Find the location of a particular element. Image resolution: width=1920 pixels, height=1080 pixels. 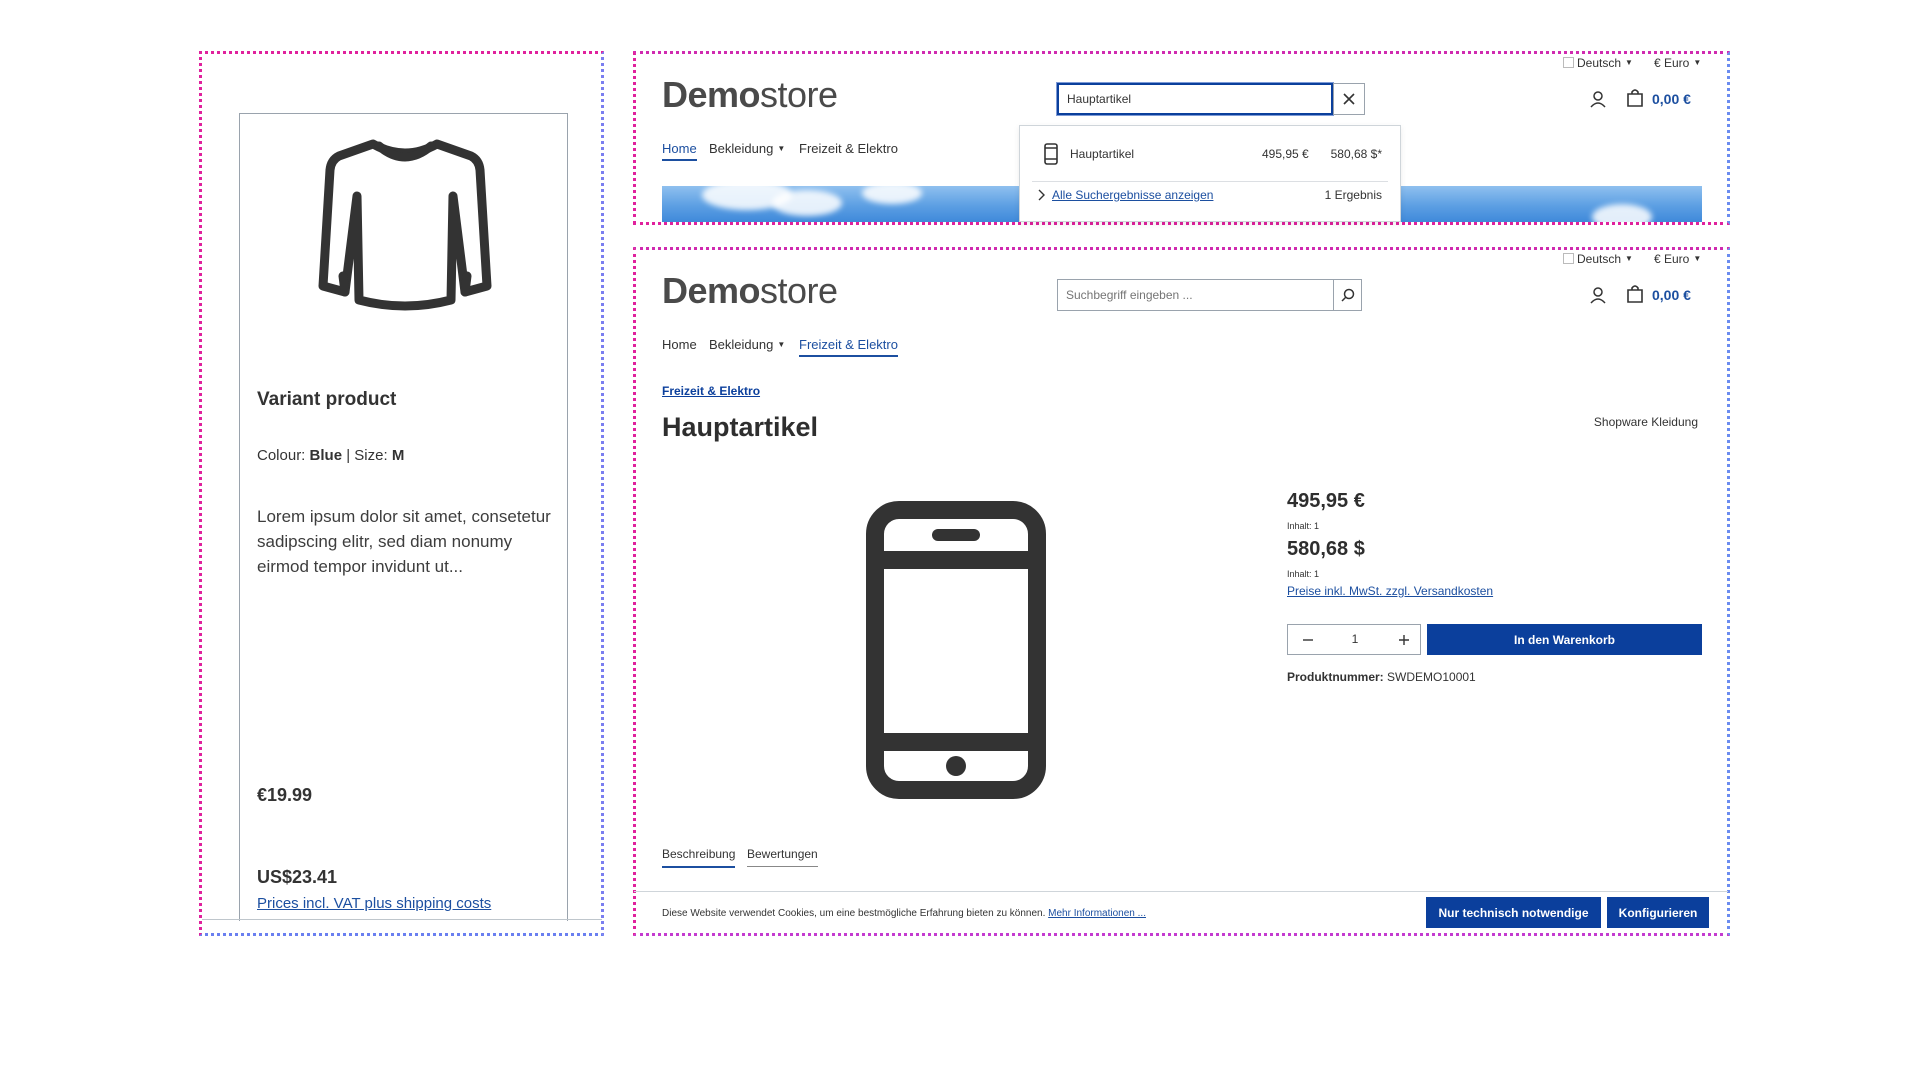

quantity-stepper: 1 is located at coordinates (1354, 639).